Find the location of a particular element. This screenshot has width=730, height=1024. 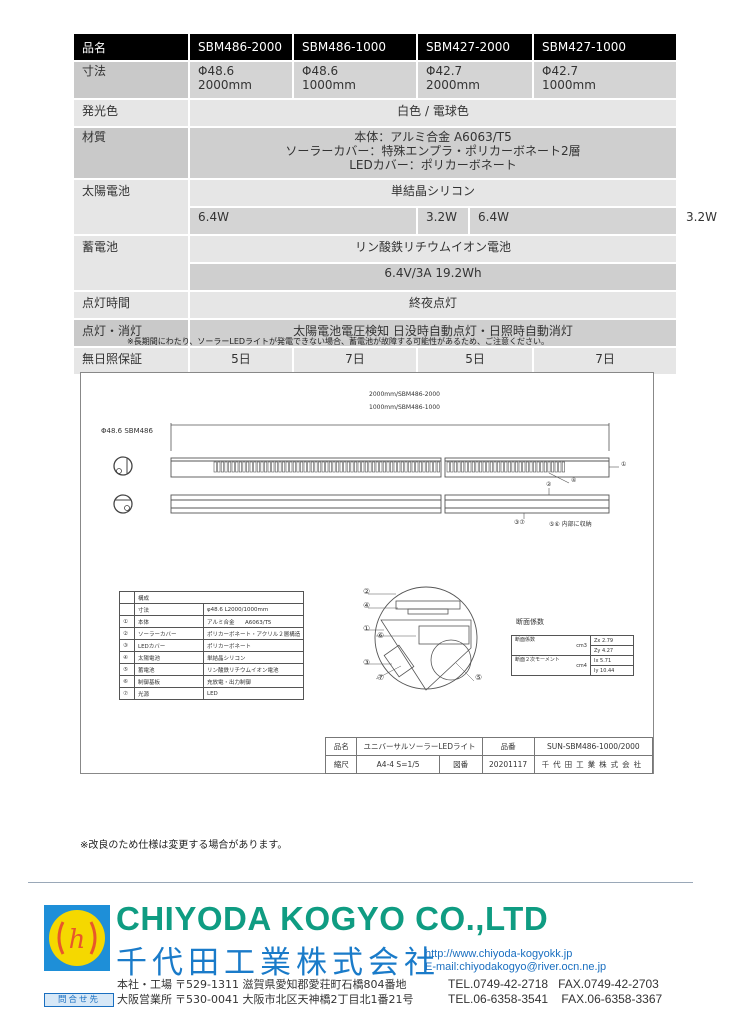

parts-row: ④ 太陽電池 単結晶シリコン is located at coordinates (212, 657).